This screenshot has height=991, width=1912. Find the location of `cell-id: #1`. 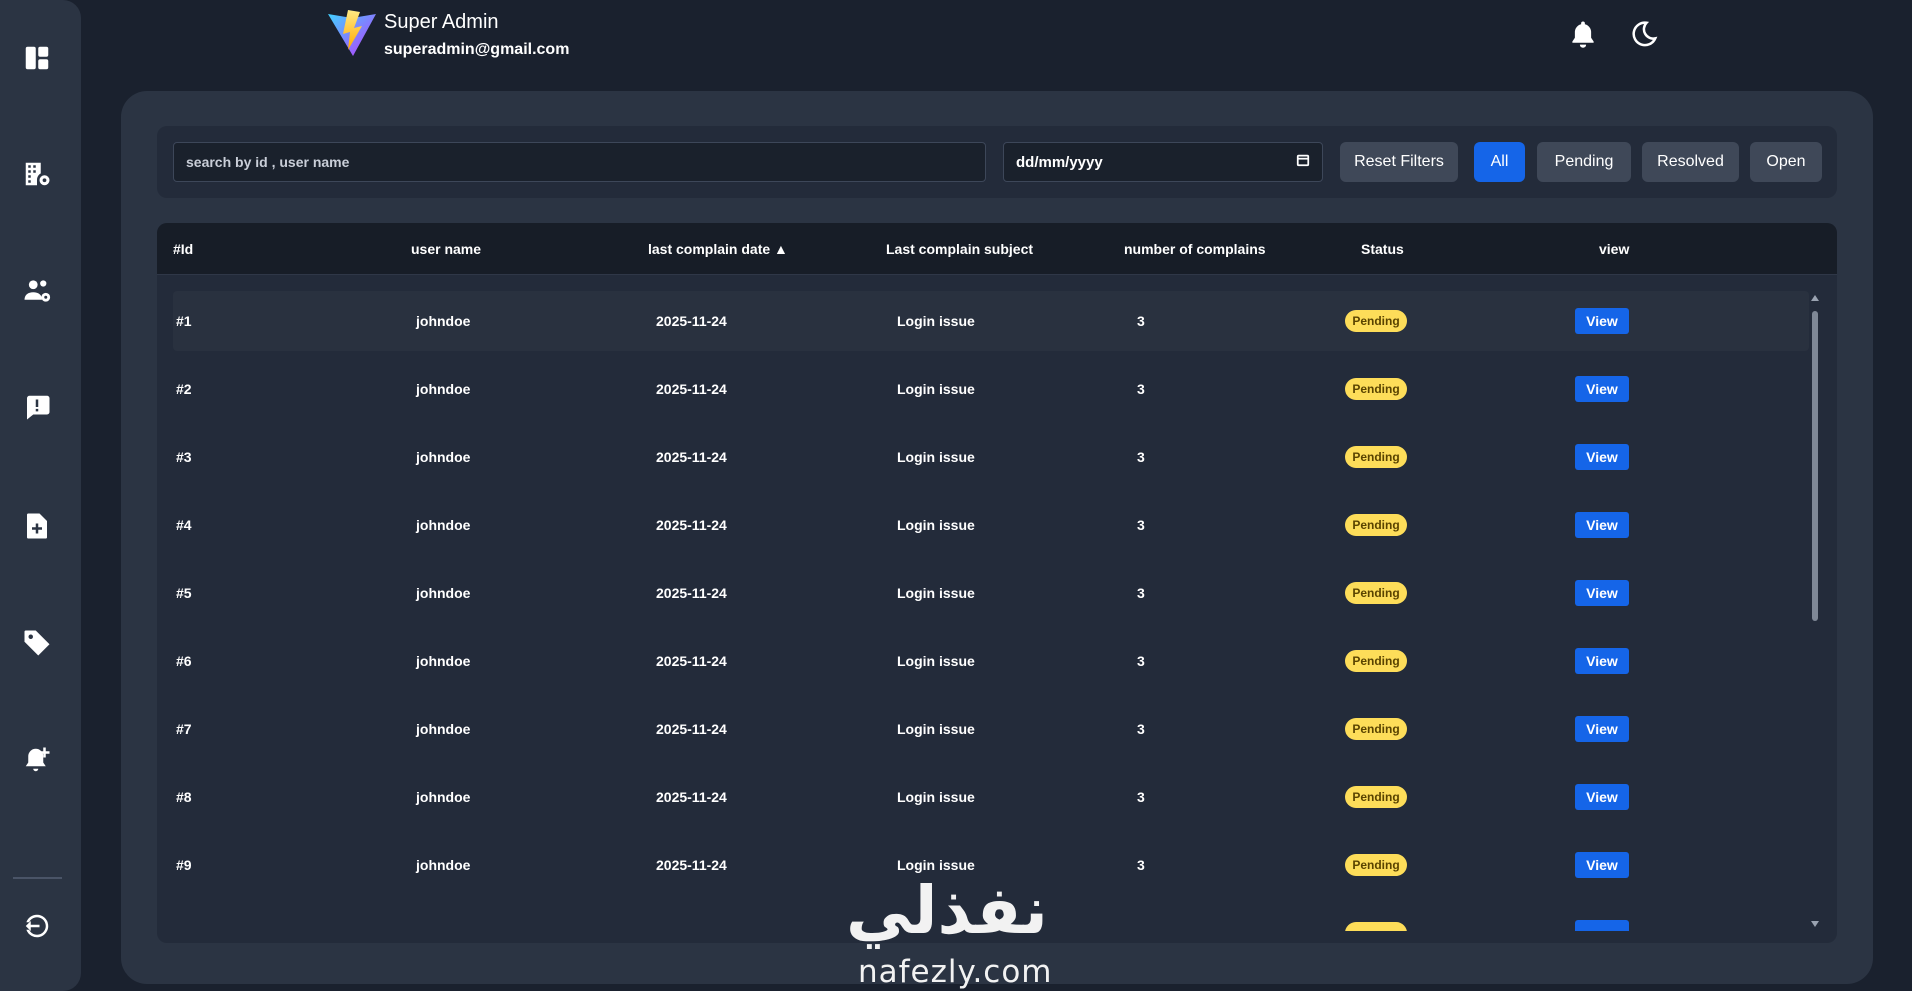

cell-id: #1 is located at coordinates (184, 321).